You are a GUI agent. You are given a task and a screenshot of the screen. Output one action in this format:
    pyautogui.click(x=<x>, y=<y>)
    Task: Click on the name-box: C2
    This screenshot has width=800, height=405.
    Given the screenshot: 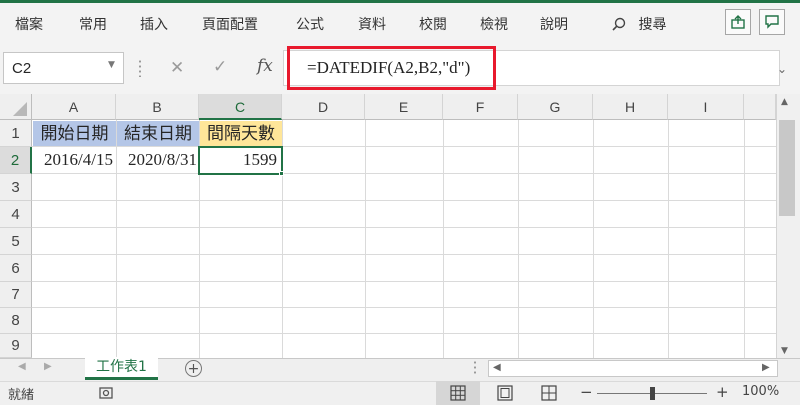 What is the action you would take?
    pyautogui.click(x=63, y=68)
    